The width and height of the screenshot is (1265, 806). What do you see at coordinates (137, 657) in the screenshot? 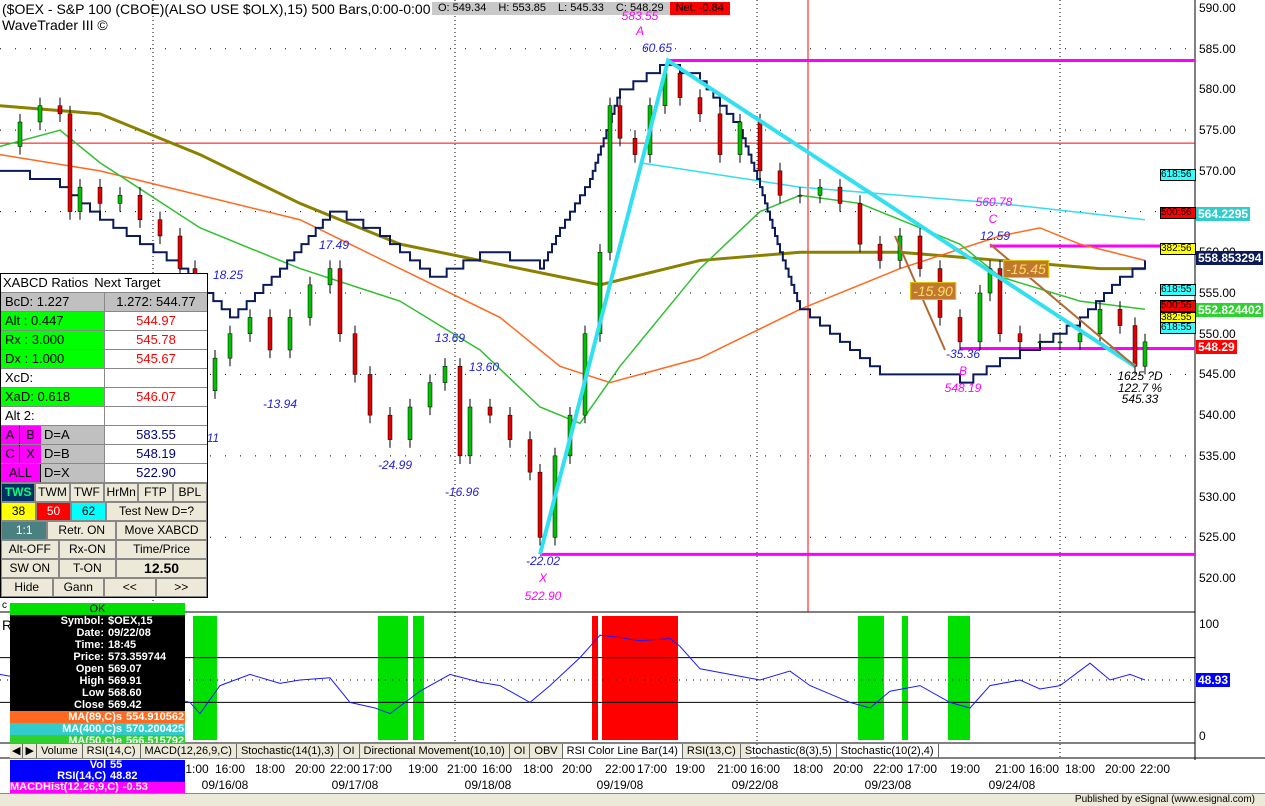
I see `data-value: 573.359744` at bounding box center [137, 657].